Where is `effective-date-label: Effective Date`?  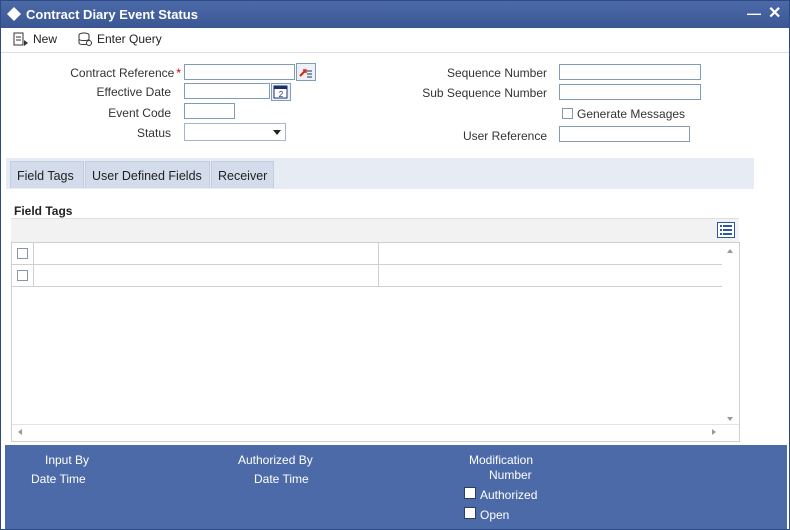 effective-date-label: Effective Date is located at coordinates (133, 92).